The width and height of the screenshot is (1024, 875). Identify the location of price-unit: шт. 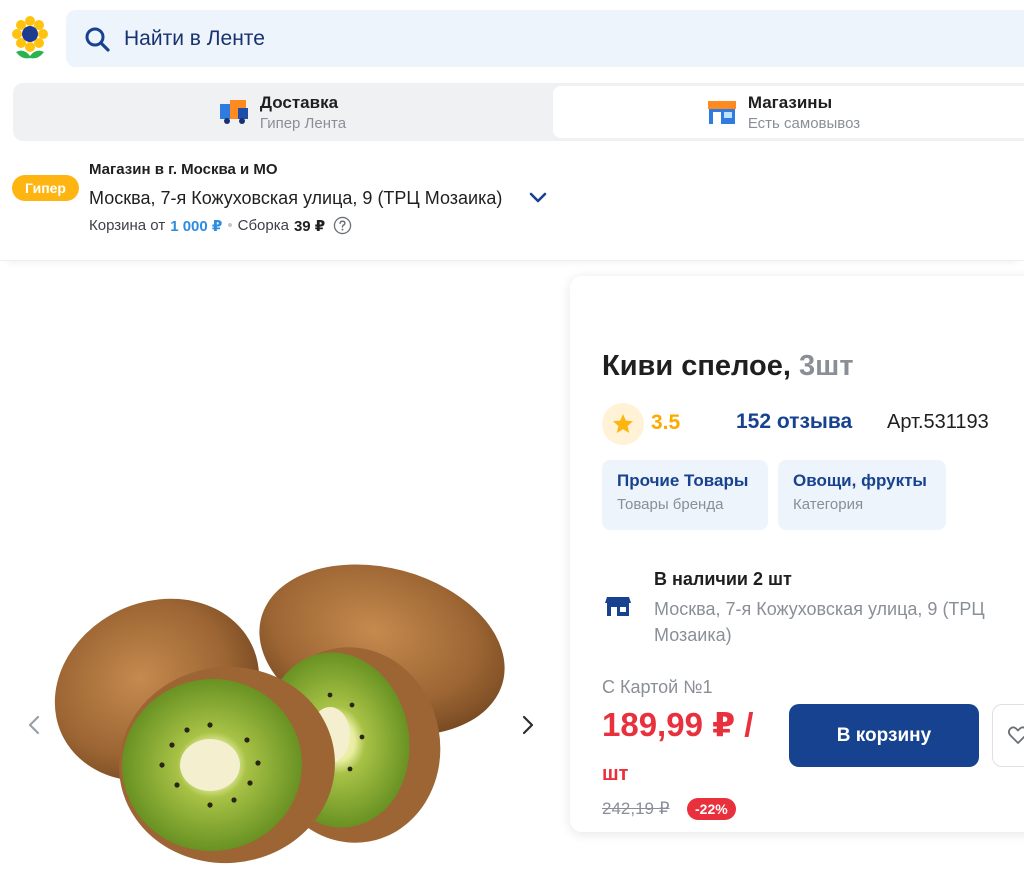
(615, 774).